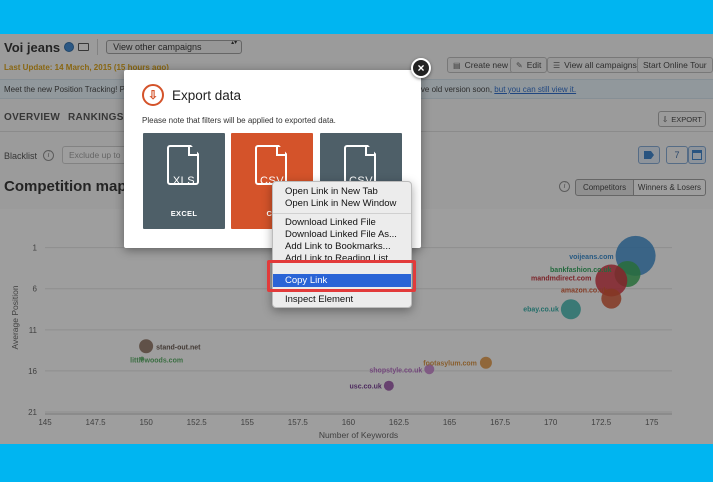 The image size is (713, 482). I want to click on menu-divider, so click(342, 213).